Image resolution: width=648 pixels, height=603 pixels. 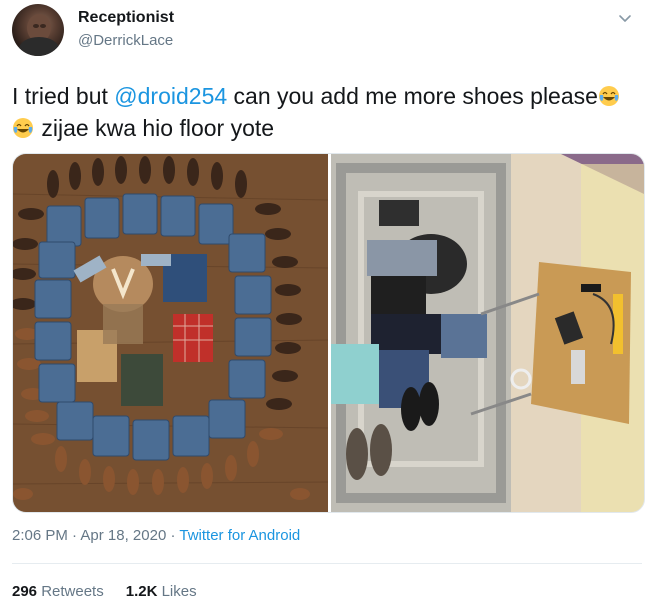 What do you see at coordinates (123, 535) in the screenshot?
I see `tweet-date: Apr 18, 2020` at bounding box center [123, 535].